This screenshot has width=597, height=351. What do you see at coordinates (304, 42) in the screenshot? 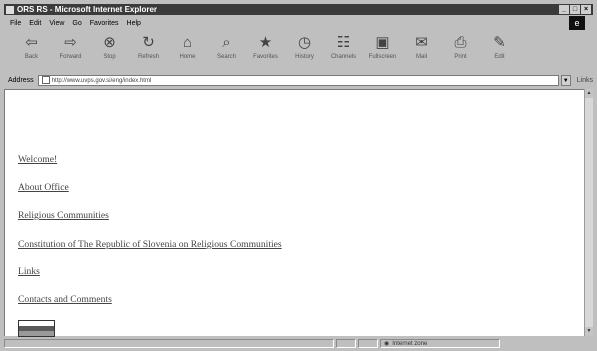
I see `history-icon: ◷` at bounding box center [304, 42].